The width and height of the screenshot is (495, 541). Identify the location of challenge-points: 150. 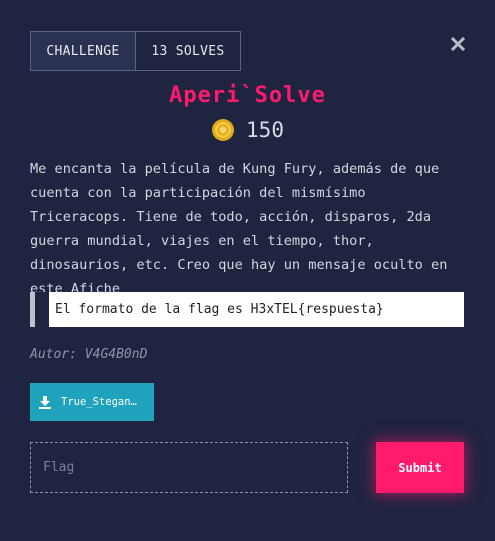
(247, 130).